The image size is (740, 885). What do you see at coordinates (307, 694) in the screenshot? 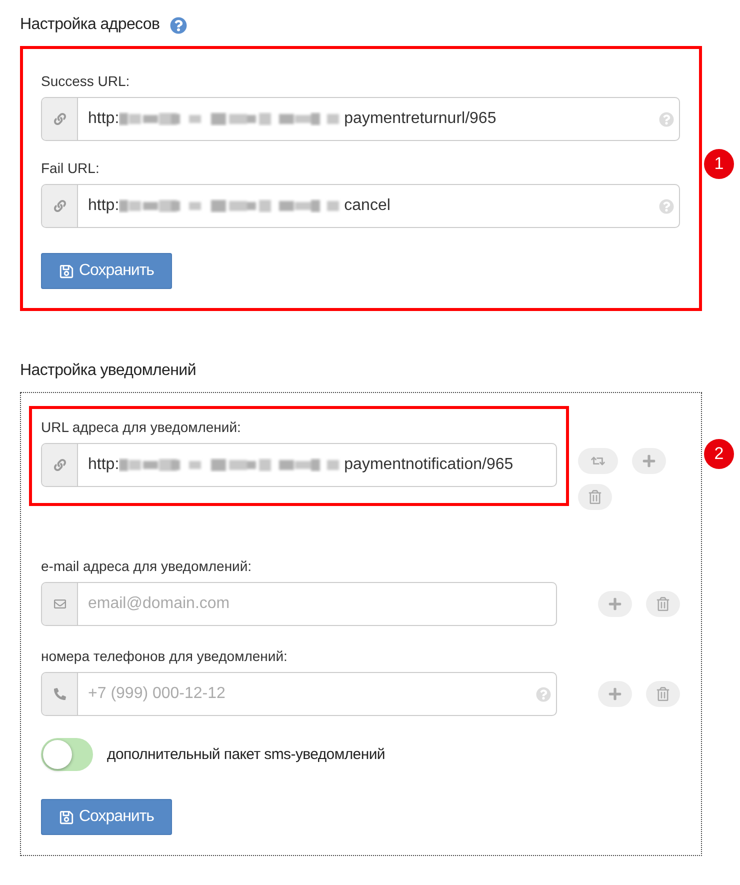
I see `input-field: +7 (999) 000-12-12` at bounding box center [307, 694].